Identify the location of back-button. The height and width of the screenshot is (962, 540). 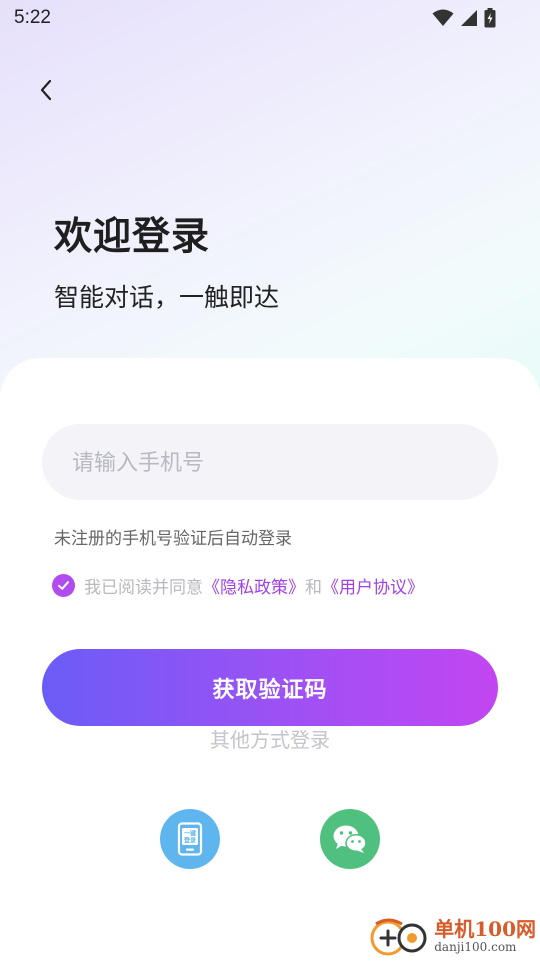
(46, 90).